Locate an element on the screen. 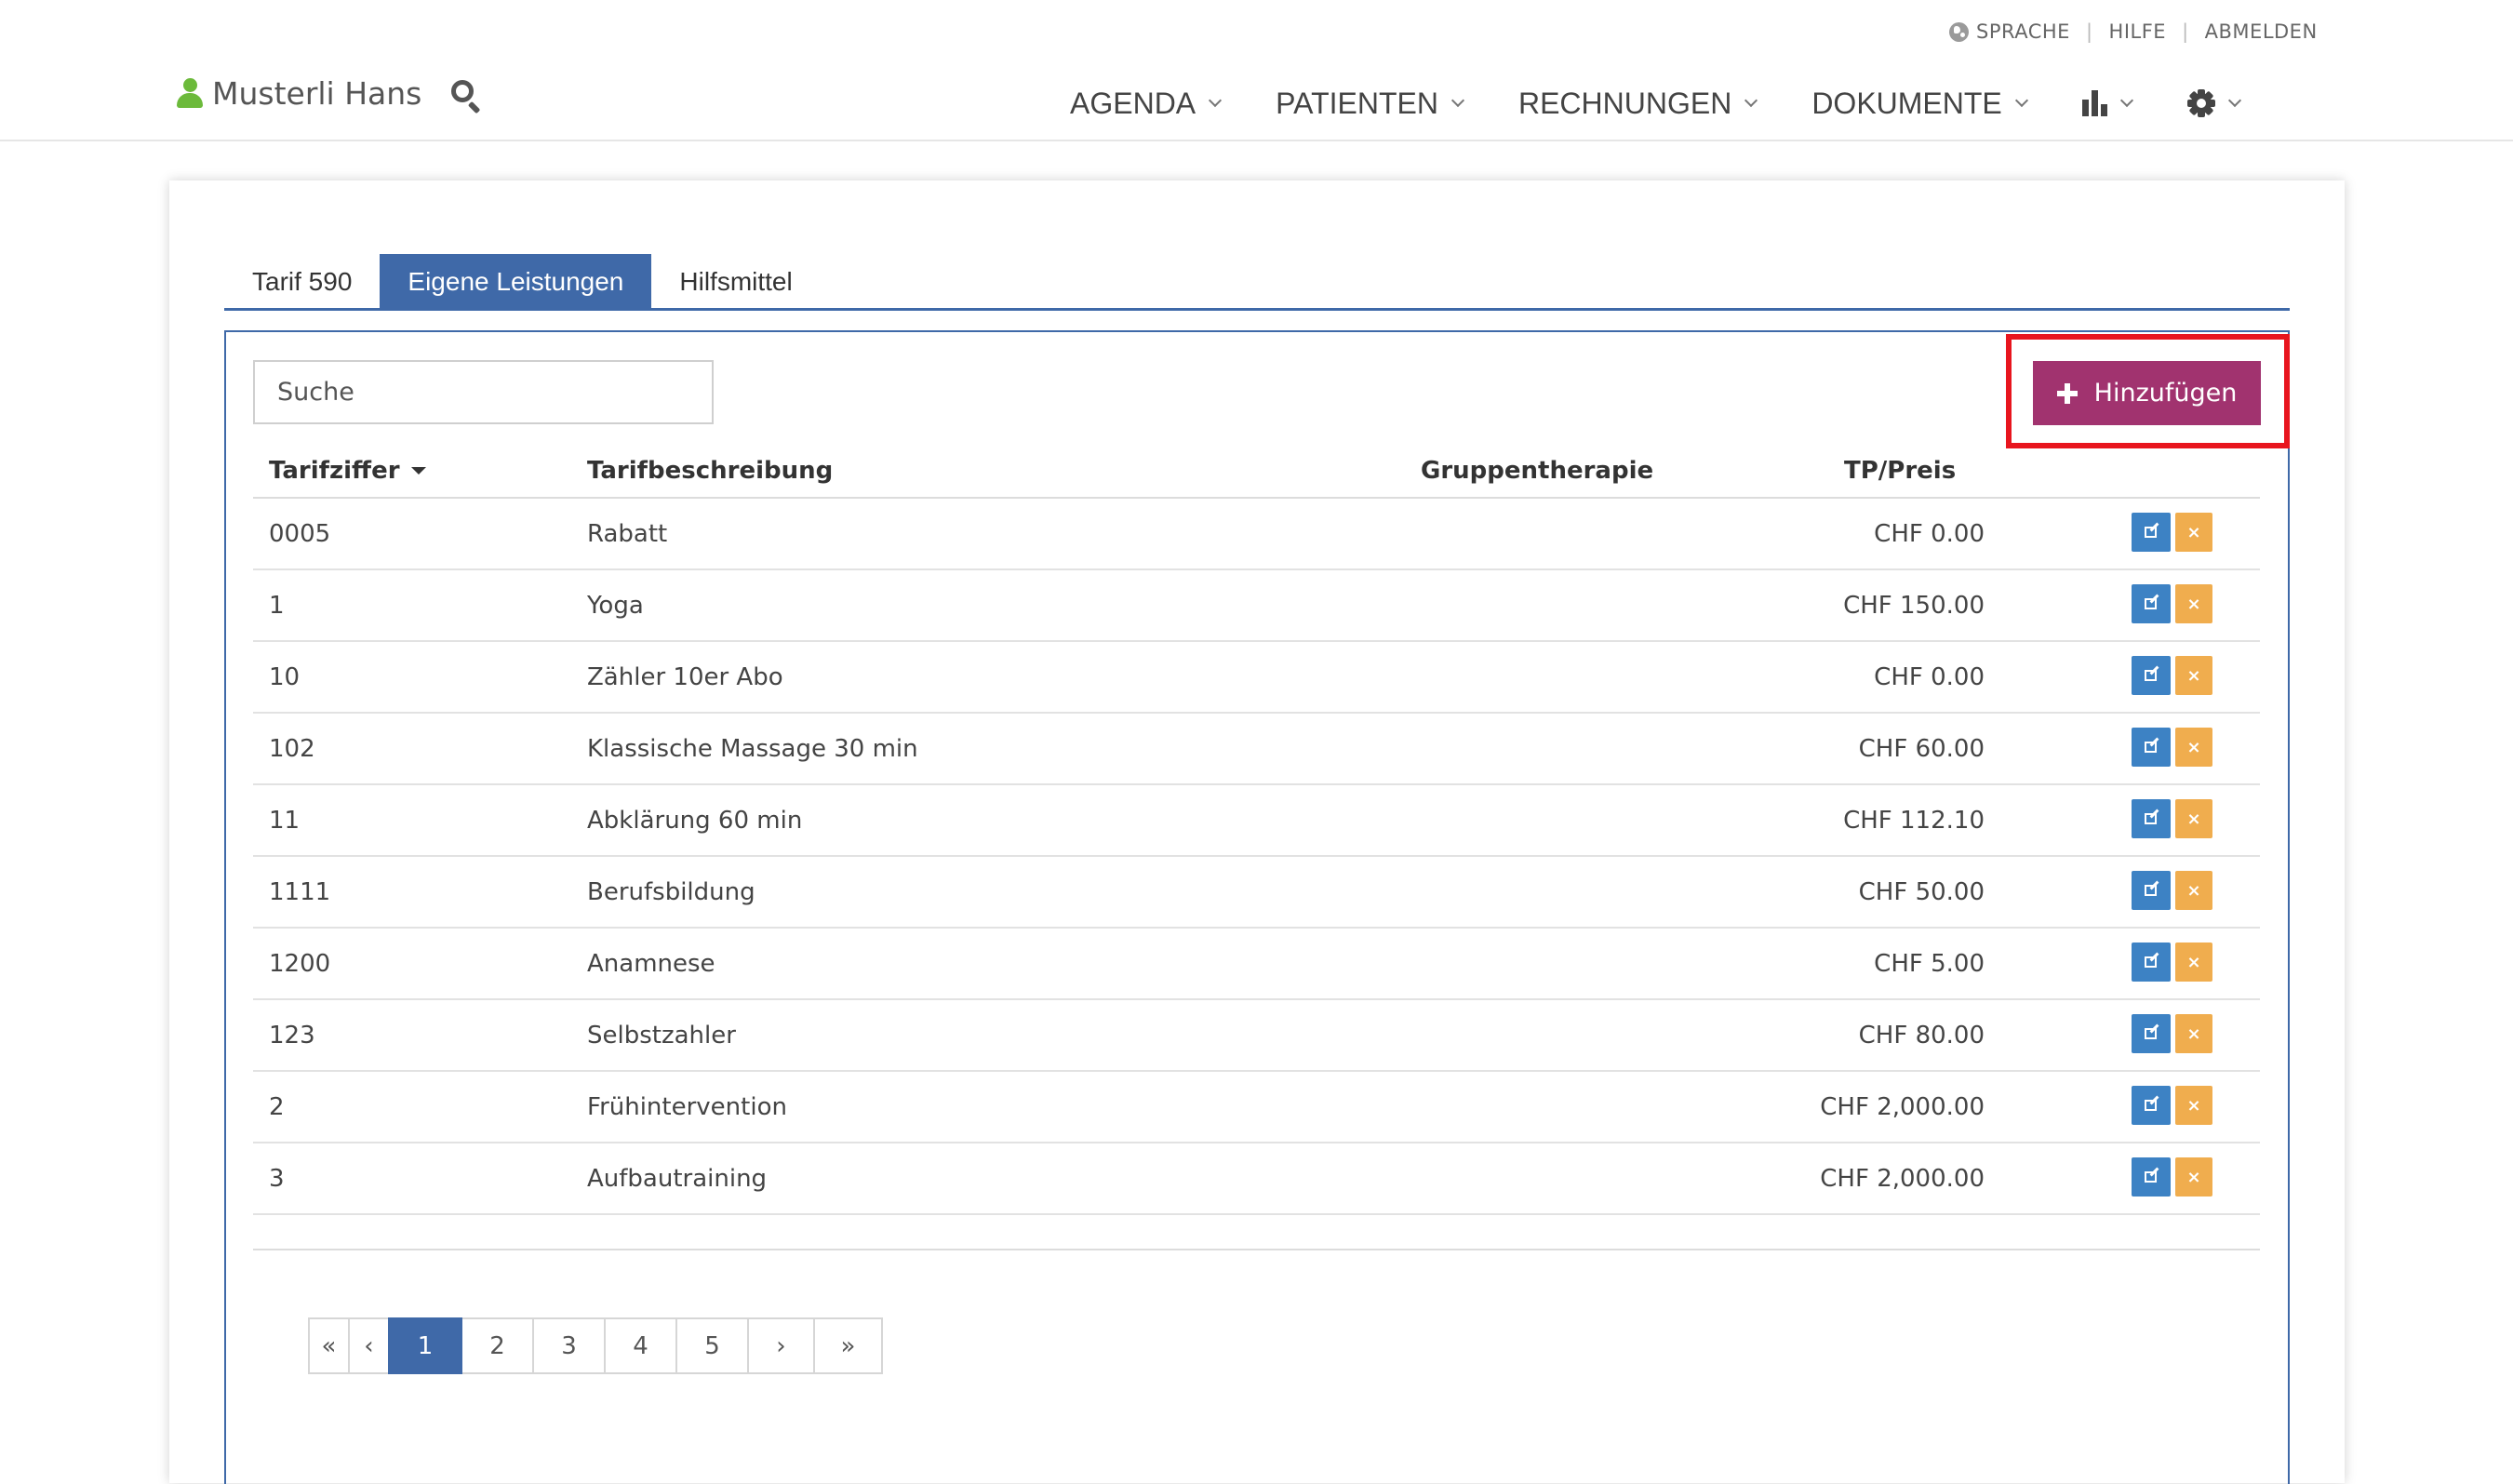 The height and width of the screenshot is (1484, 2513). page-button-4: 4 is located at coordinates (640, 1345).